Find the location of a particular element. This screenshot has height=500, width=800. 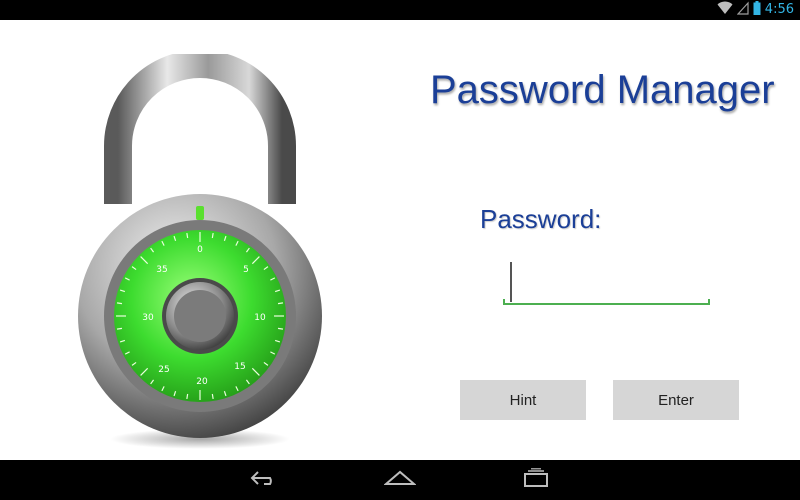

back-button is located at coordinates (265, 480).